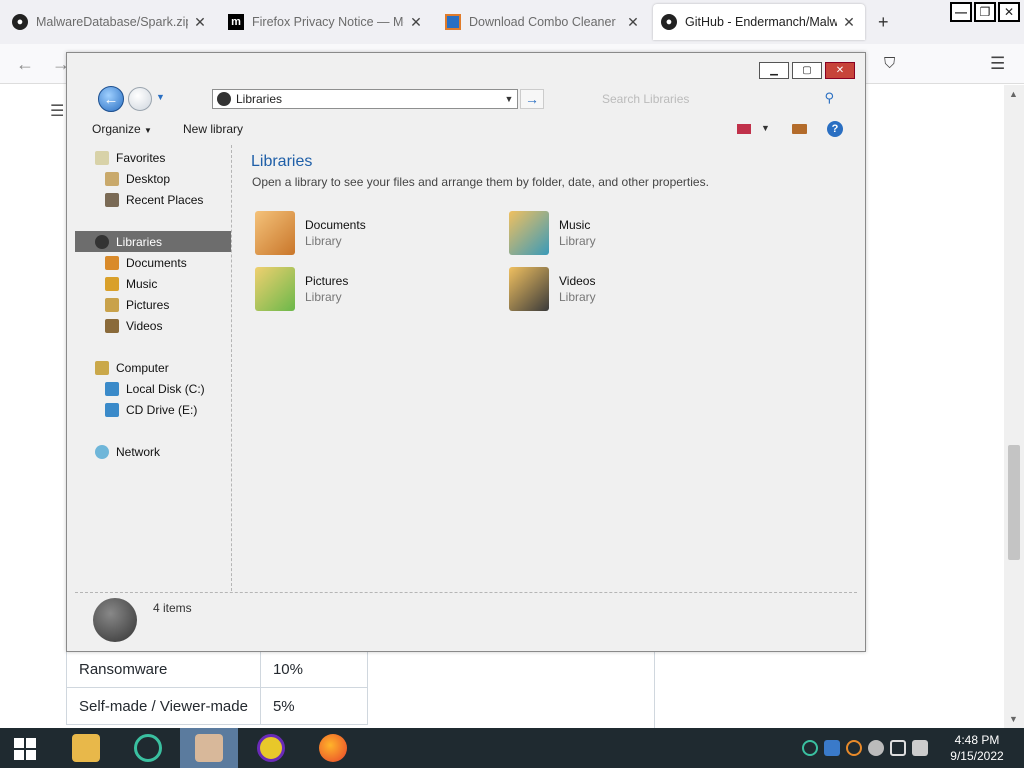 The height and width of the screenshot is (768, 1024). What do you see at coordinates (718, 99) in the screenshot?
I see `search-box: Search Libraries ⚲` at bounding box center [718, 99].